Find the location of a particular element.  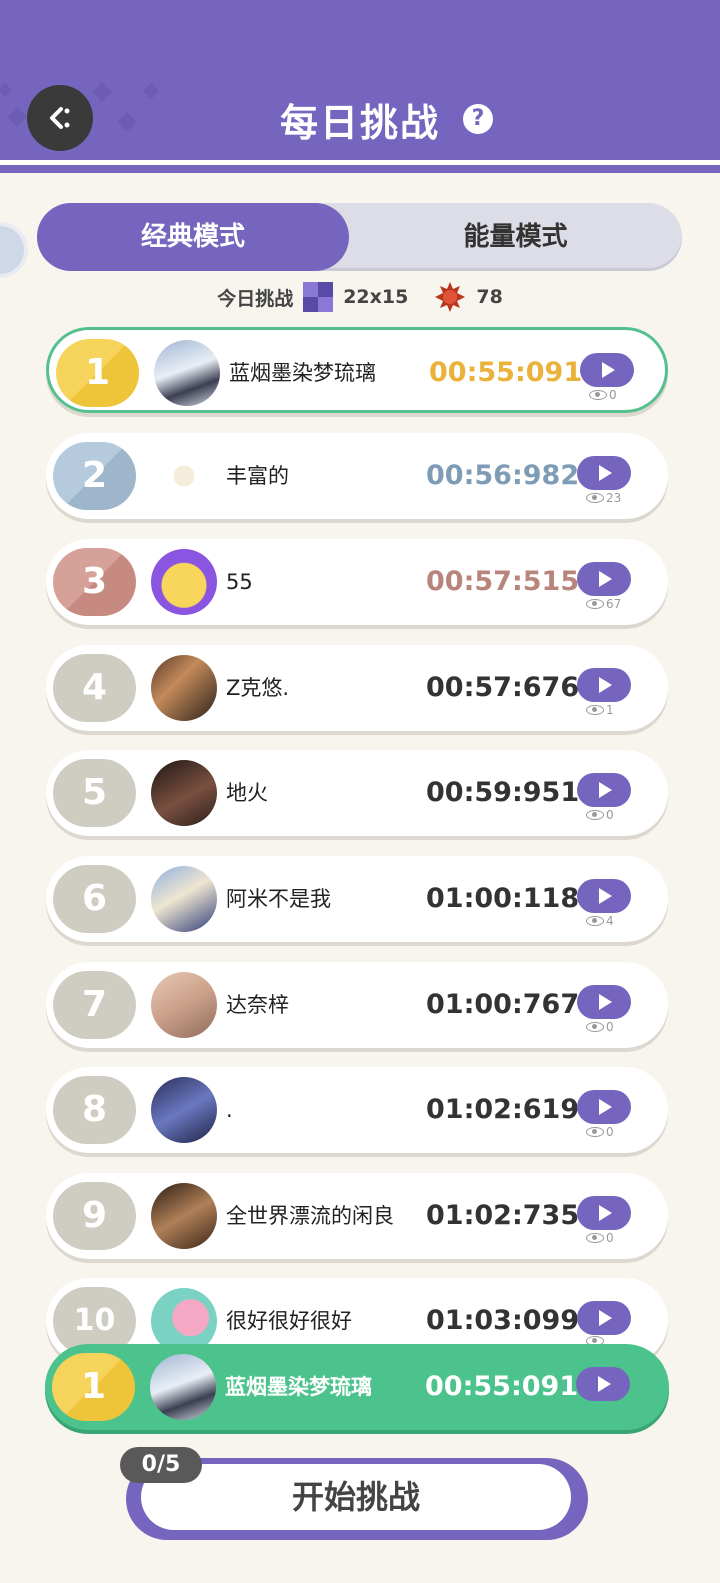

rank-badge: 5 is located at coordinates (94, 793).